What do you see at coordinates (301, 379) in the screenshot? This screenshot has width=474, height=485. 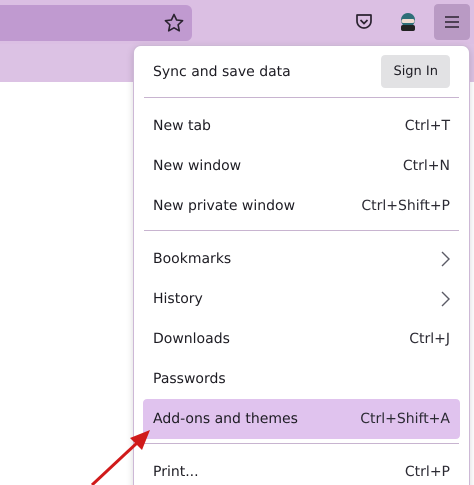 I see `menu-item: Passwords` at bounding box center [301, 379].